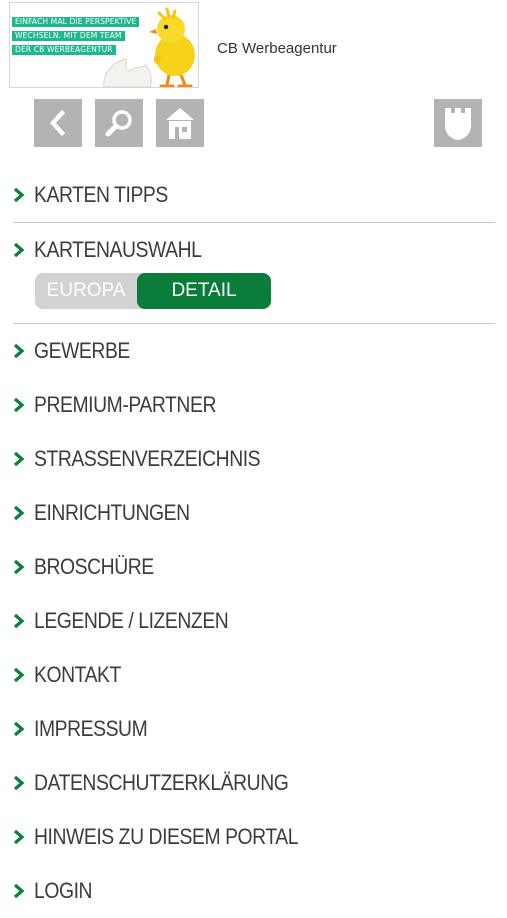  What do you see at coordinates (94, 566) in the screenshot?
I see `menu-item-label: BROSCHÜRE` at bounding box center [94, 566].